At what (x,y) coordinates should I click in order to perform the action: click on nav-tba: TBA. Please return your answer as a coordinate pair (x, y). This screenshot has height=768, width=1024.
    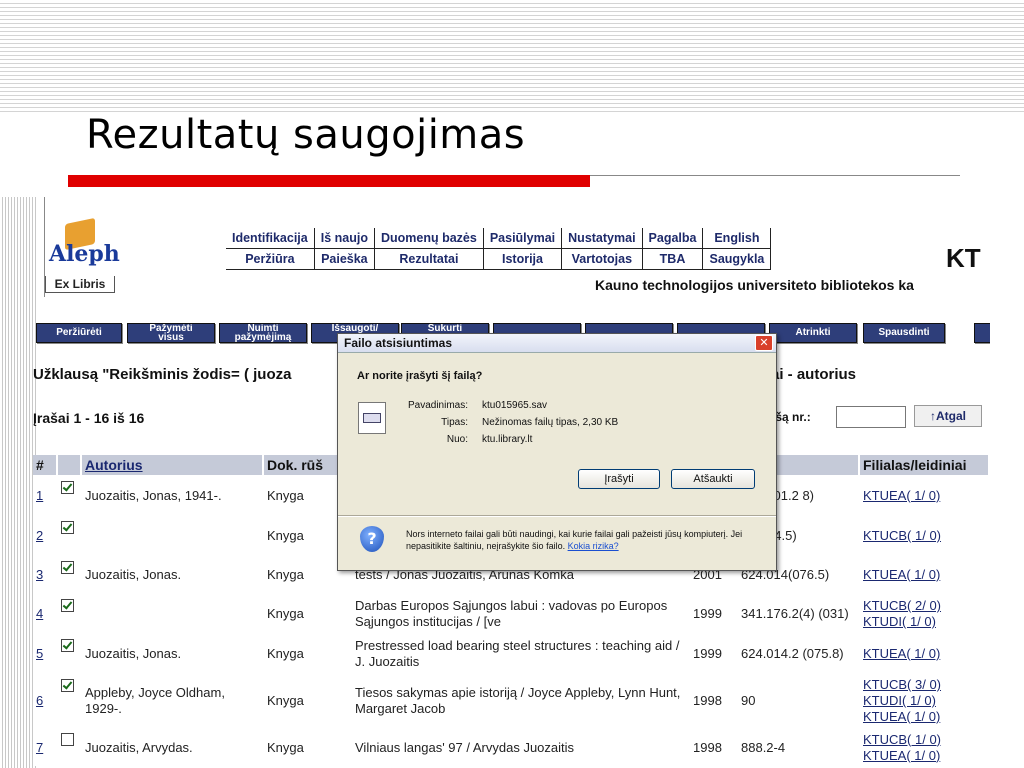
    Looking at the image, I should click on (673, 259).